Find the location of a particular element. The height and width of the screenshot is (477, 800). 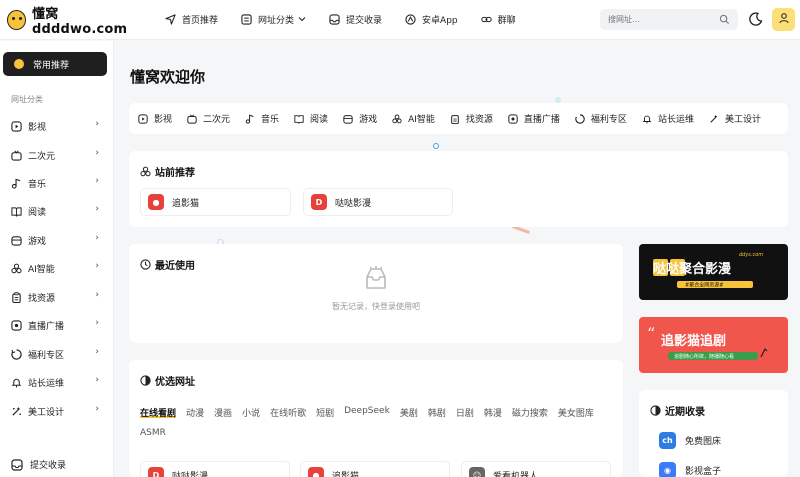

clock-icon is located at coordinates (145, 264).